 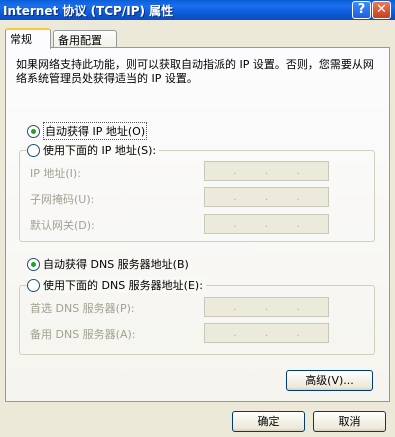 I want to click on auto-ip-radio, so click(x=33, y=131).